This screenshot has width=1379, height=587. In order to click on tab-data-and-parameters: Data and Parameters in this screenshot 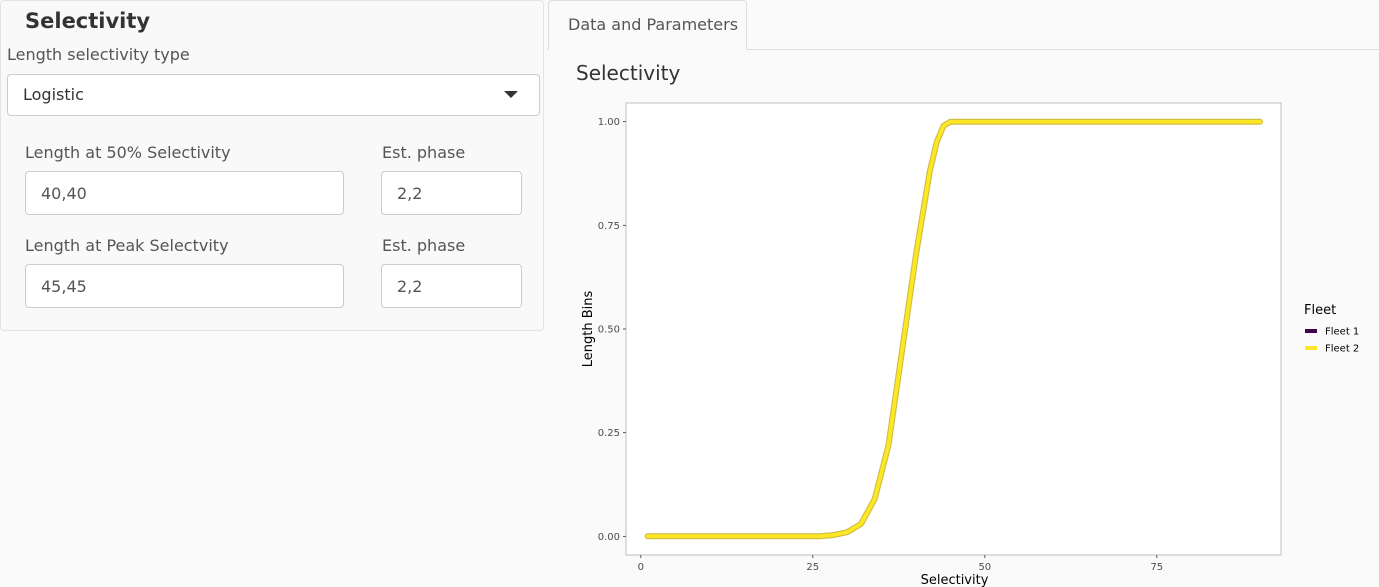, I will do `click(647, 25)`.